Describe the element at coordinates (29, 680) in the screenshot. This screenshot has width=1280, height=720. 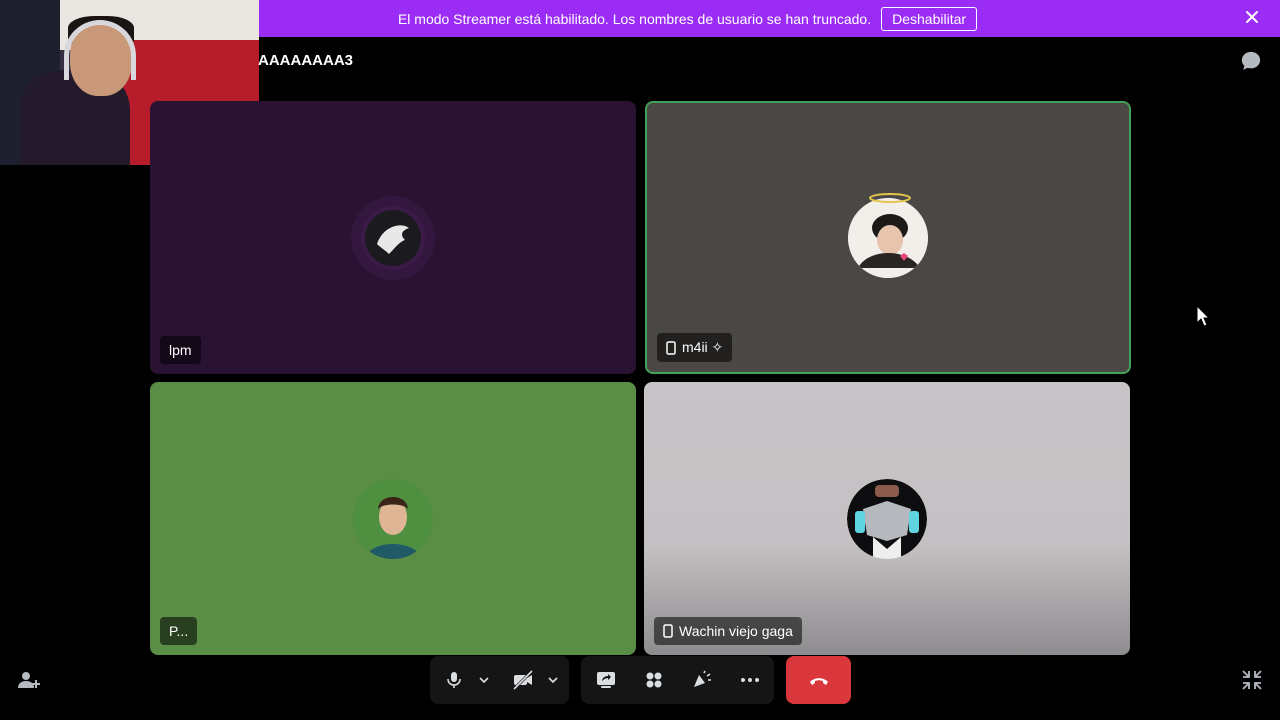
I see `add-user-icon` at that location.